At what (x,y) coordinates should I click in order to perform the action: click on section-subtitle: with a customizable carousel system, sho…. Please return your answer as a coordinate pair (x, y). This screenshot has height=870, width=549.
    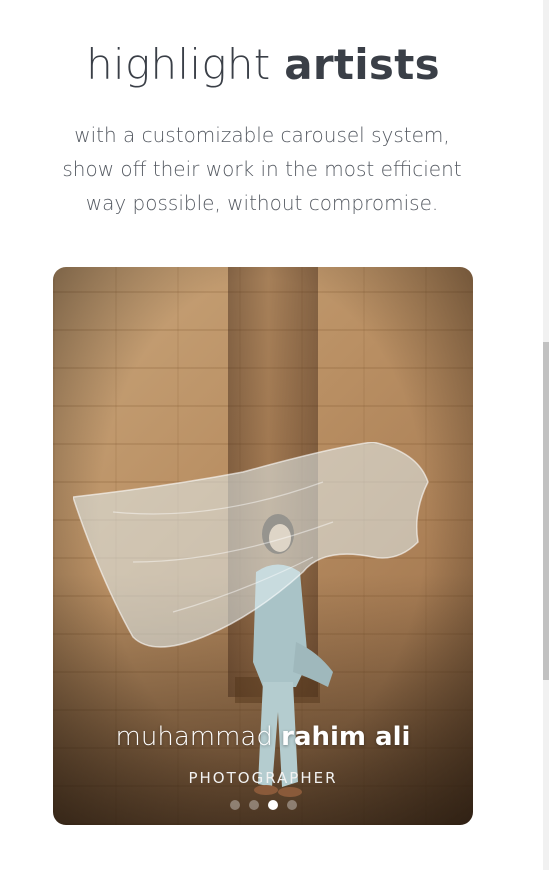
    Looking at the image, I should click on (262, 169).